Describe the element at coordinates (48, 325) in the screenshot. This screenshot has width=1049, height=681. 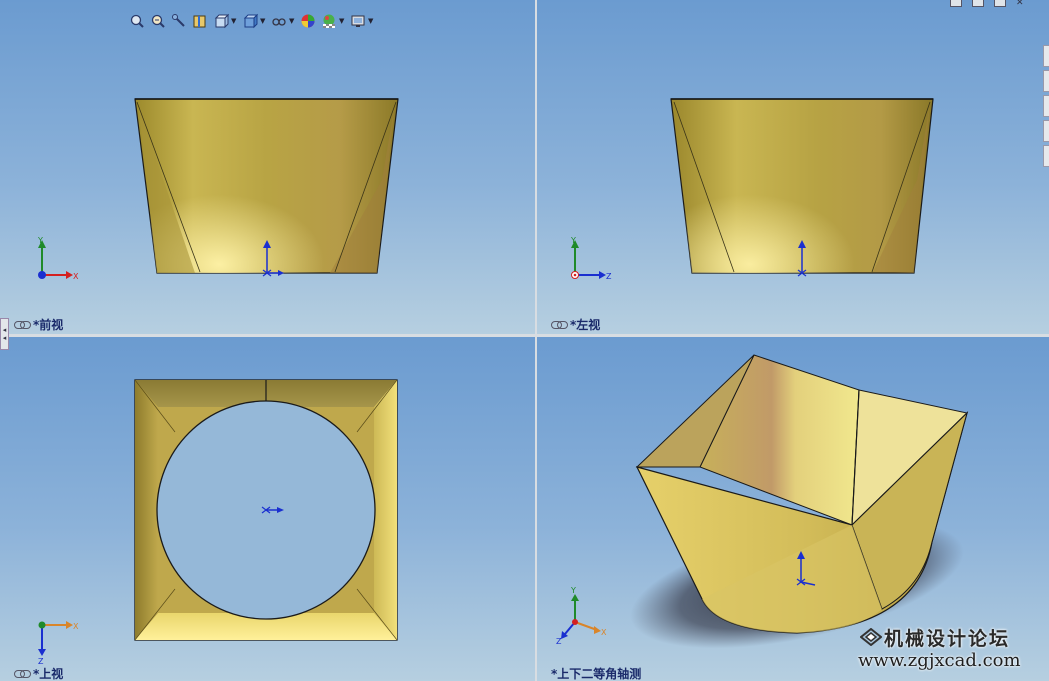
I see `view-name-front: *前视` at that location.